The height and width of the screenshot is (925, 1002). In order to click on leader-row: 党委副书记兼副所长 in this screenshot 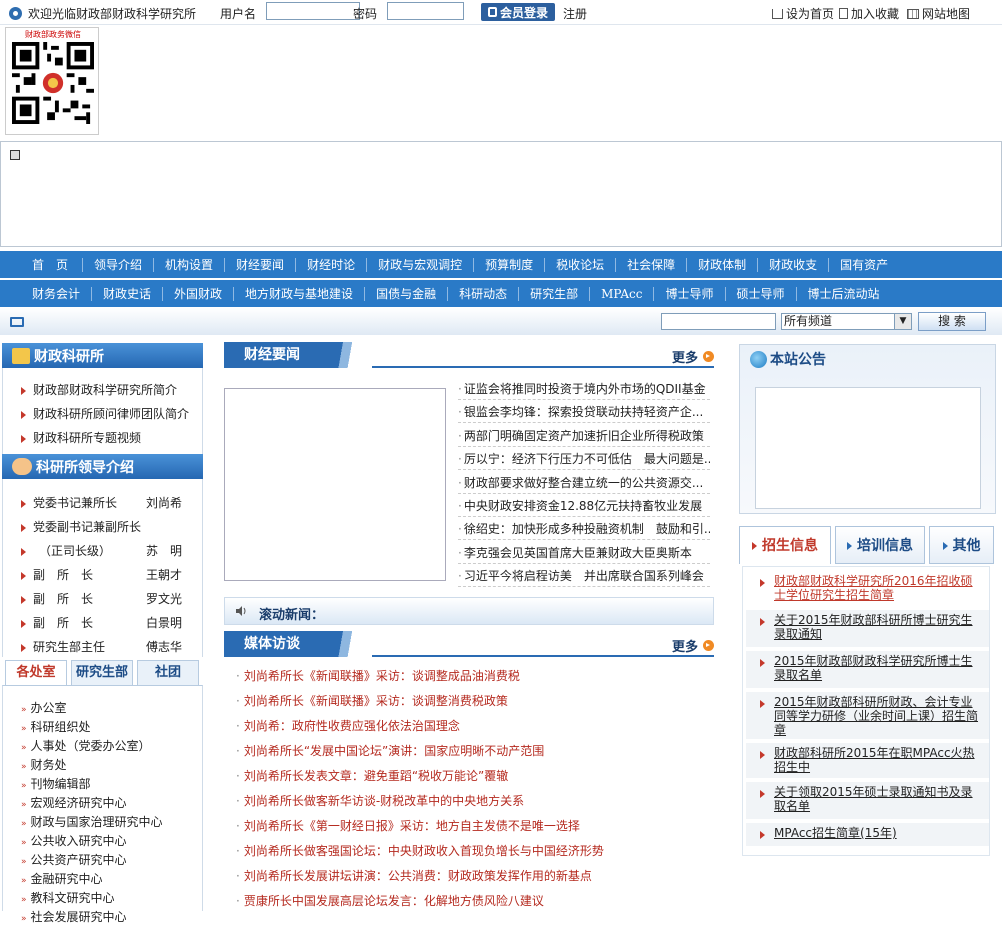, I will do `click(108, 526)`.